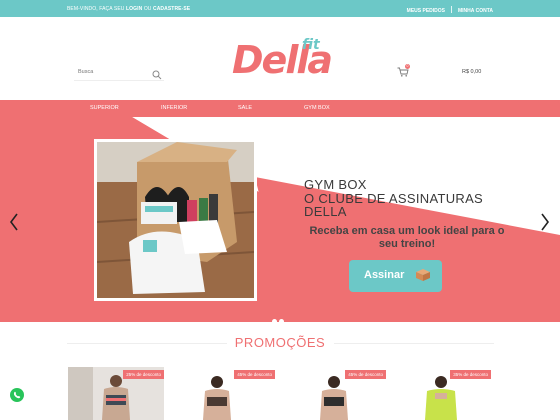 This screenshot has height=420, width=560. What do you see at coordinates (280, 108) in the screenshot?
I see `main-nav: SUPERIOR INFERIOR SALE GYM BOX` at bounding box center [280, 108].